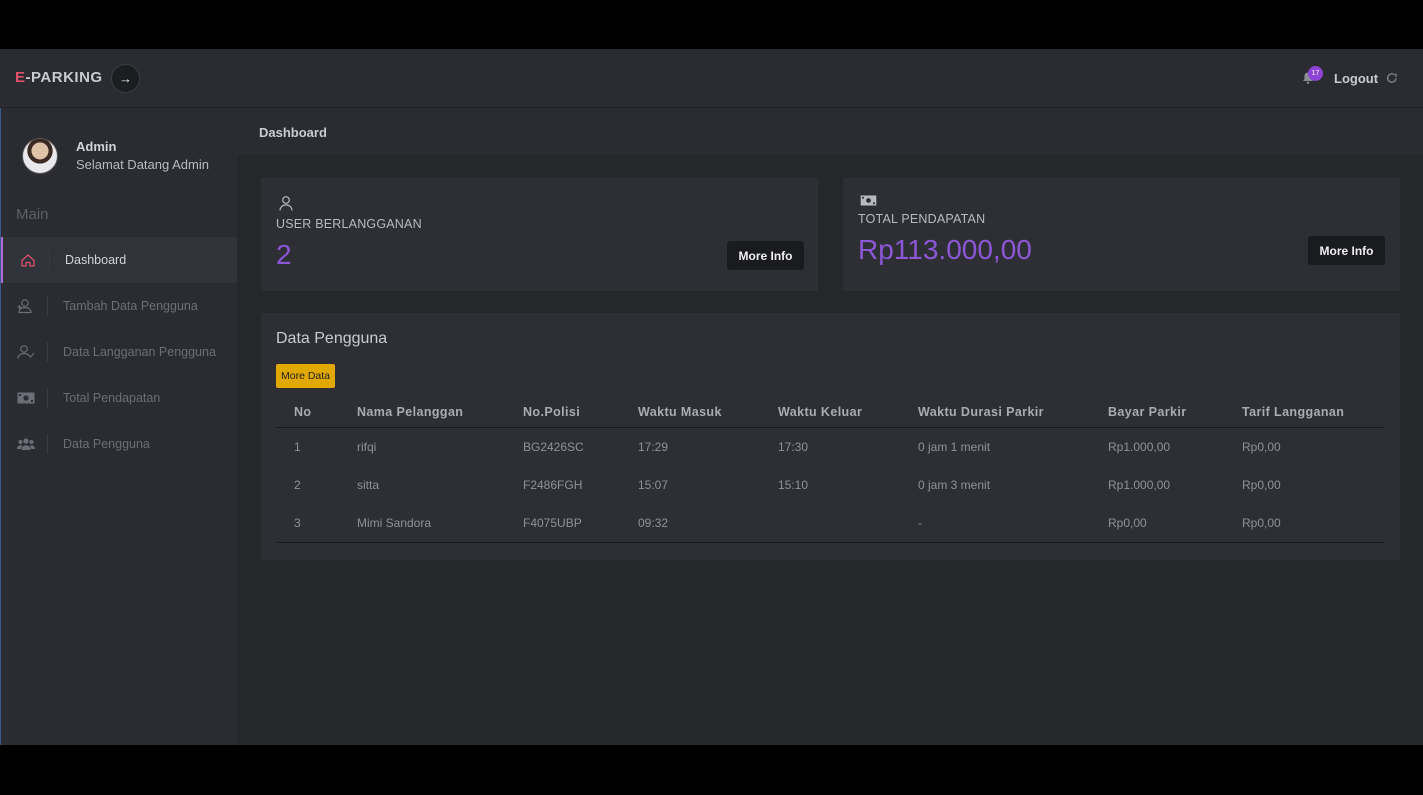 The height and width of the screenshot is (795, 1423). I want to click on table-cell: 2, so click(297, 484).